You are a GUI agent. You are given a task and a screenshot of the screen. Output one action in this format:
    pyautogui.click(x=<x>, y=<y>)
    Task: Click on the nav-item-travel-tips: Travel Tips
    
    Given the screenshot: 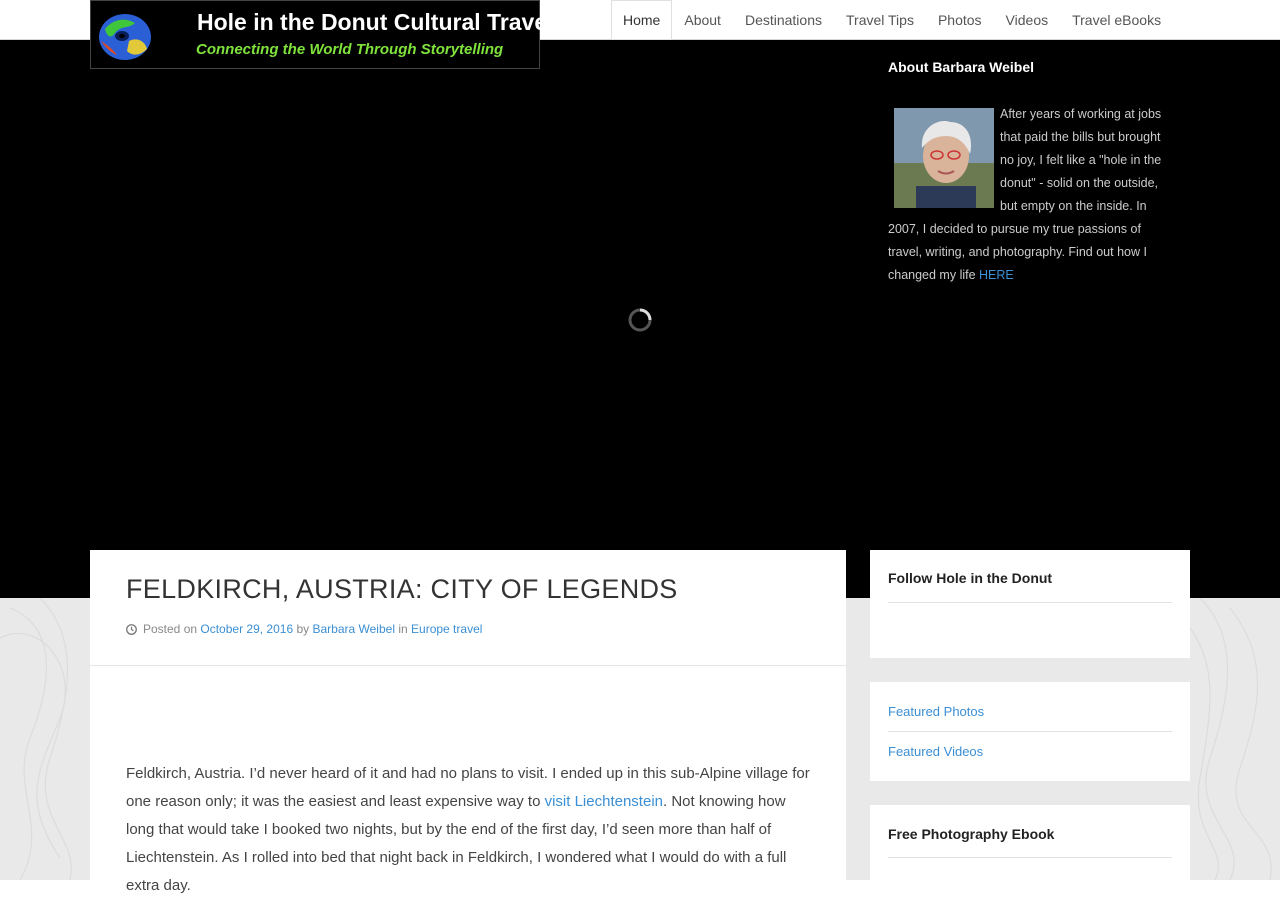 What is the action you would take?
    pyautogui.click(x=880, y=20)
    